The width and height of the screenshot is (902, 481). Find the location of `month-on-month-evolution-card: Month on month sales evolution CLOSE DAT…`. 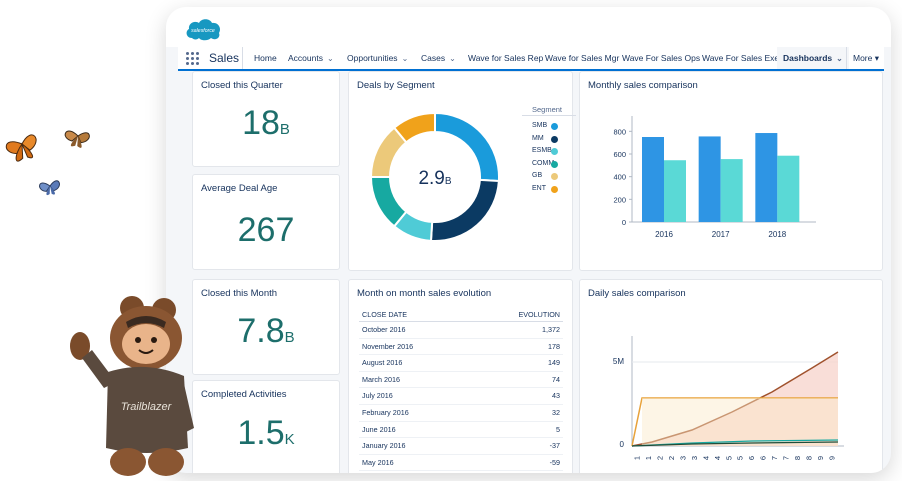

month-on-month-evolution-card: Month on month sales evolution CLOSE DAT… is located at coordinates (460, 376).